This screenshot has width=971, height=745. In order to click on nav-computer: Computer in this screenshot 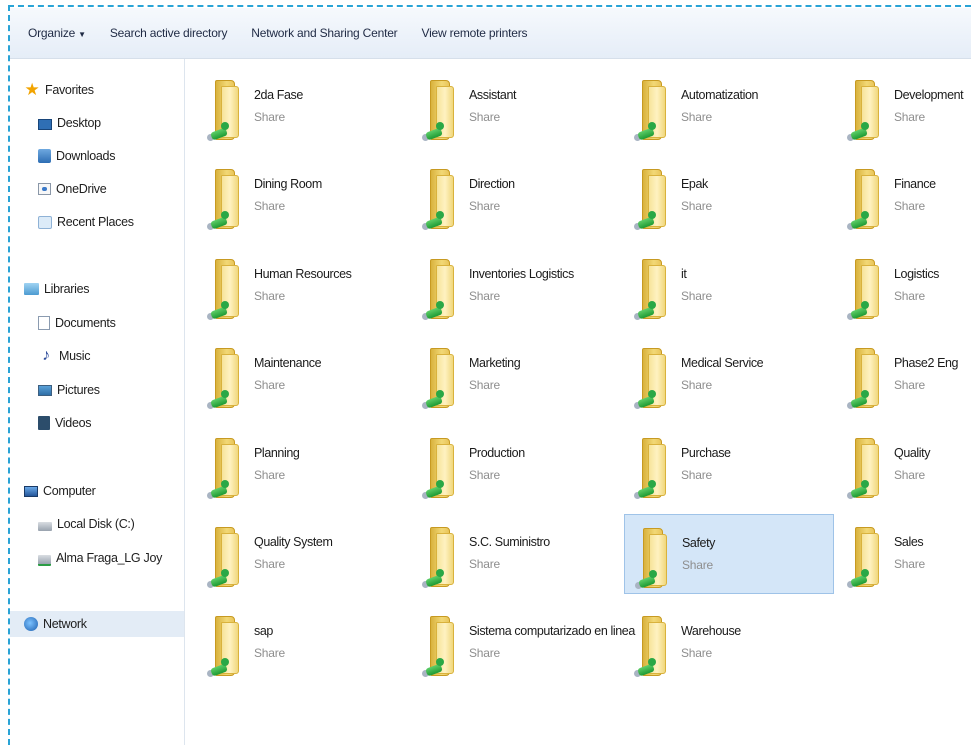, I will do `click(60, 491)`.